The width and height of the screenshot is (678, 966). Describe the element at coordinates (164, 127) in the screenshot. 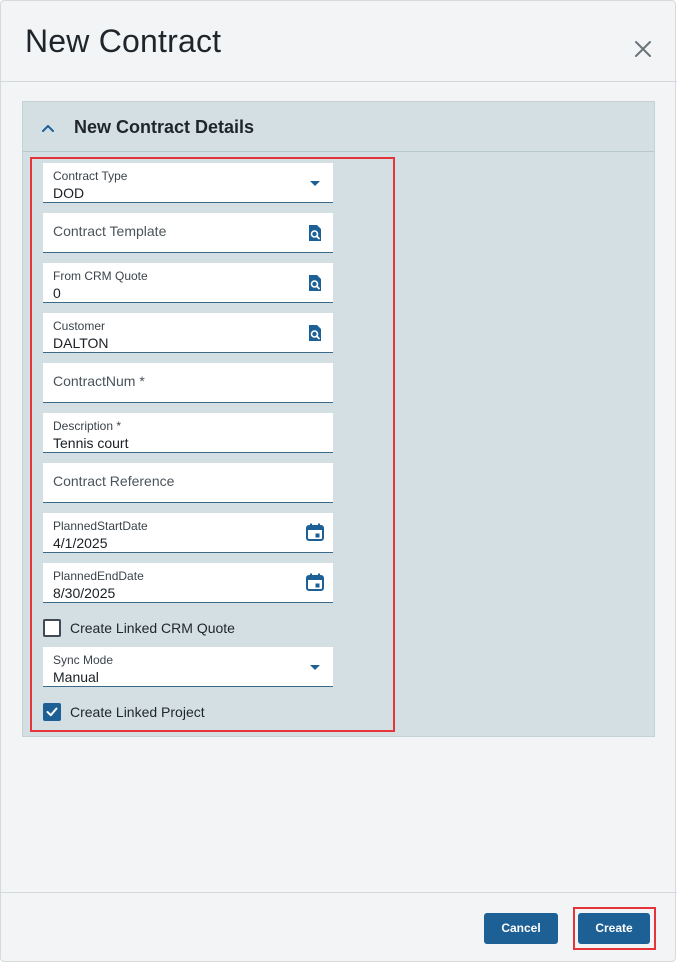

I see `section-title: New Contract Details` at that location.